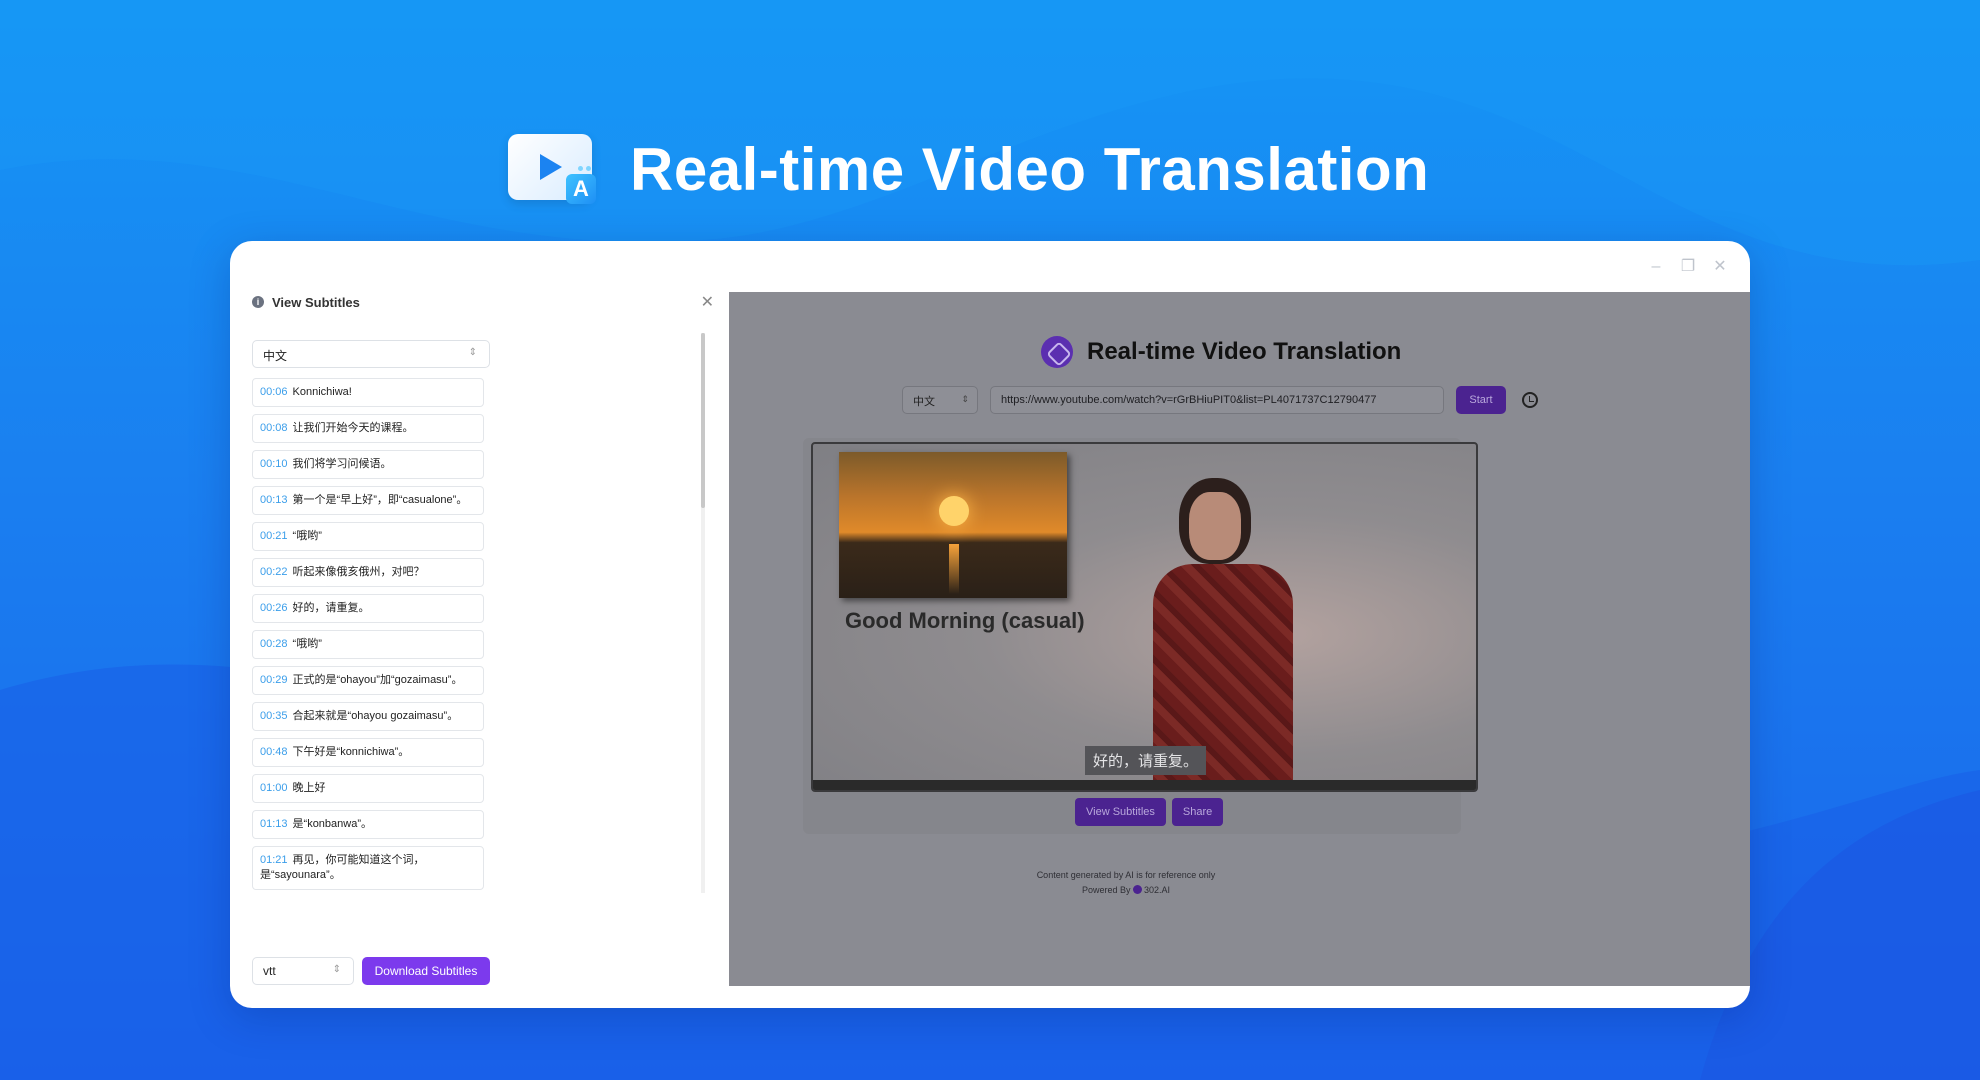 This screenshot has width=1980, height=1080. Describe the element at coordinates (274, 680) in the screenshot. I see `subtitle-timestamp: 00:29` at that location.